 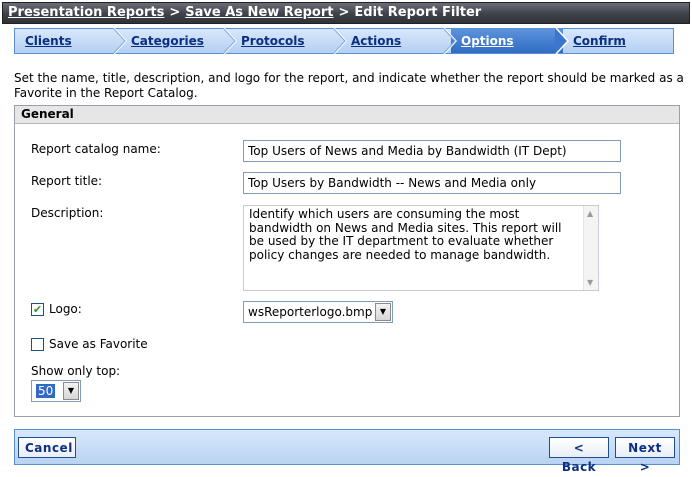 What do you see at coordinates (259, 12) in the screenshot?
I see `breadcrumb-link-save-as-new-report: Save As New Report` at bounding box center [259, 12].